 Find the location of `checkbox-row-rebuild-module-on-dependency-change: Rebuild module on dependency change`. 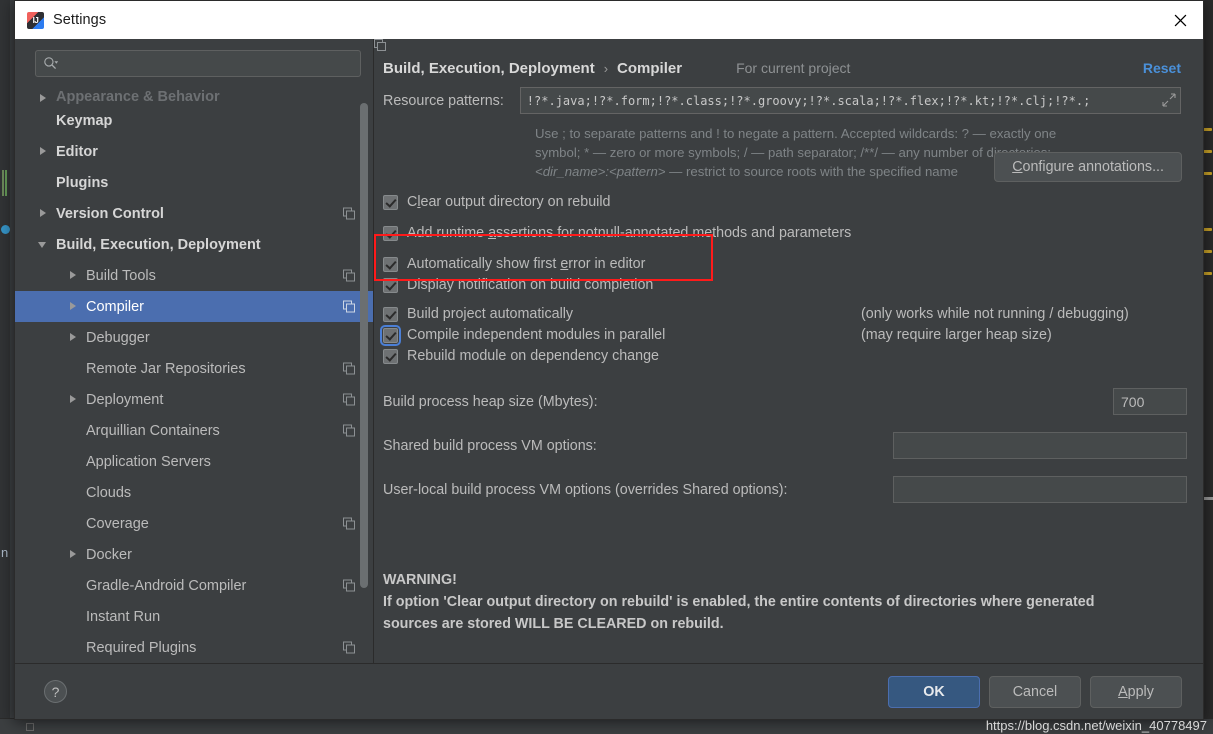

checkbox-row-rebuild-module-on-dependency-change: Rebuild module on dependency change is located at coordinates (782, 356).